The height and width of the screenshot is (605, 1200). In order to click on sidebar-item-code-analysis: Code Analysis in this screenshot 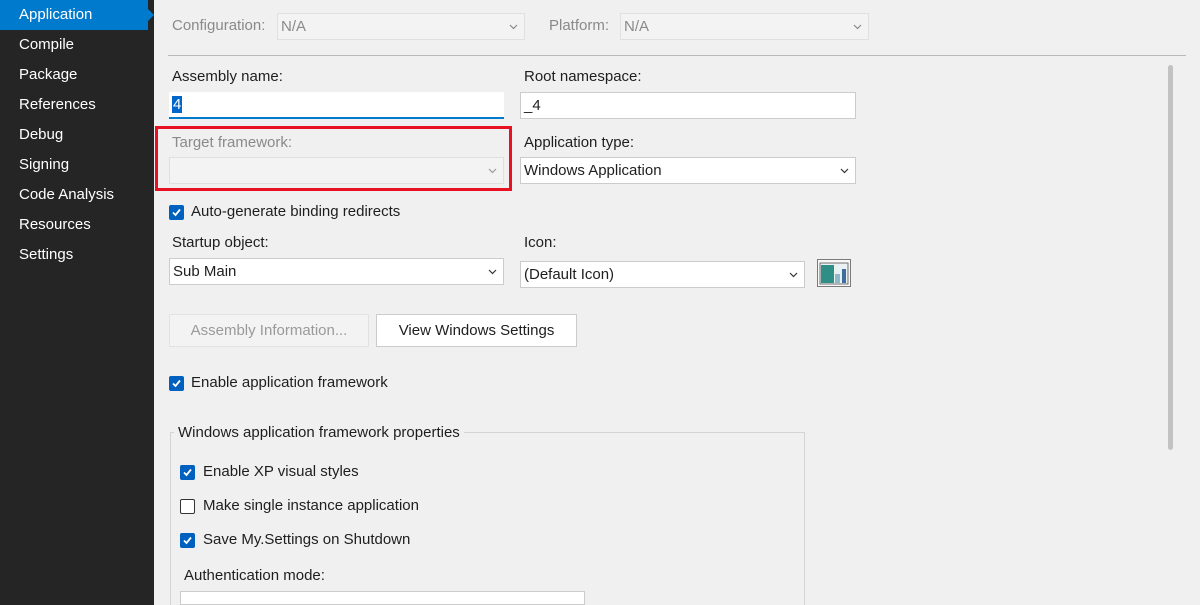, I will do `click(74, 195)`.